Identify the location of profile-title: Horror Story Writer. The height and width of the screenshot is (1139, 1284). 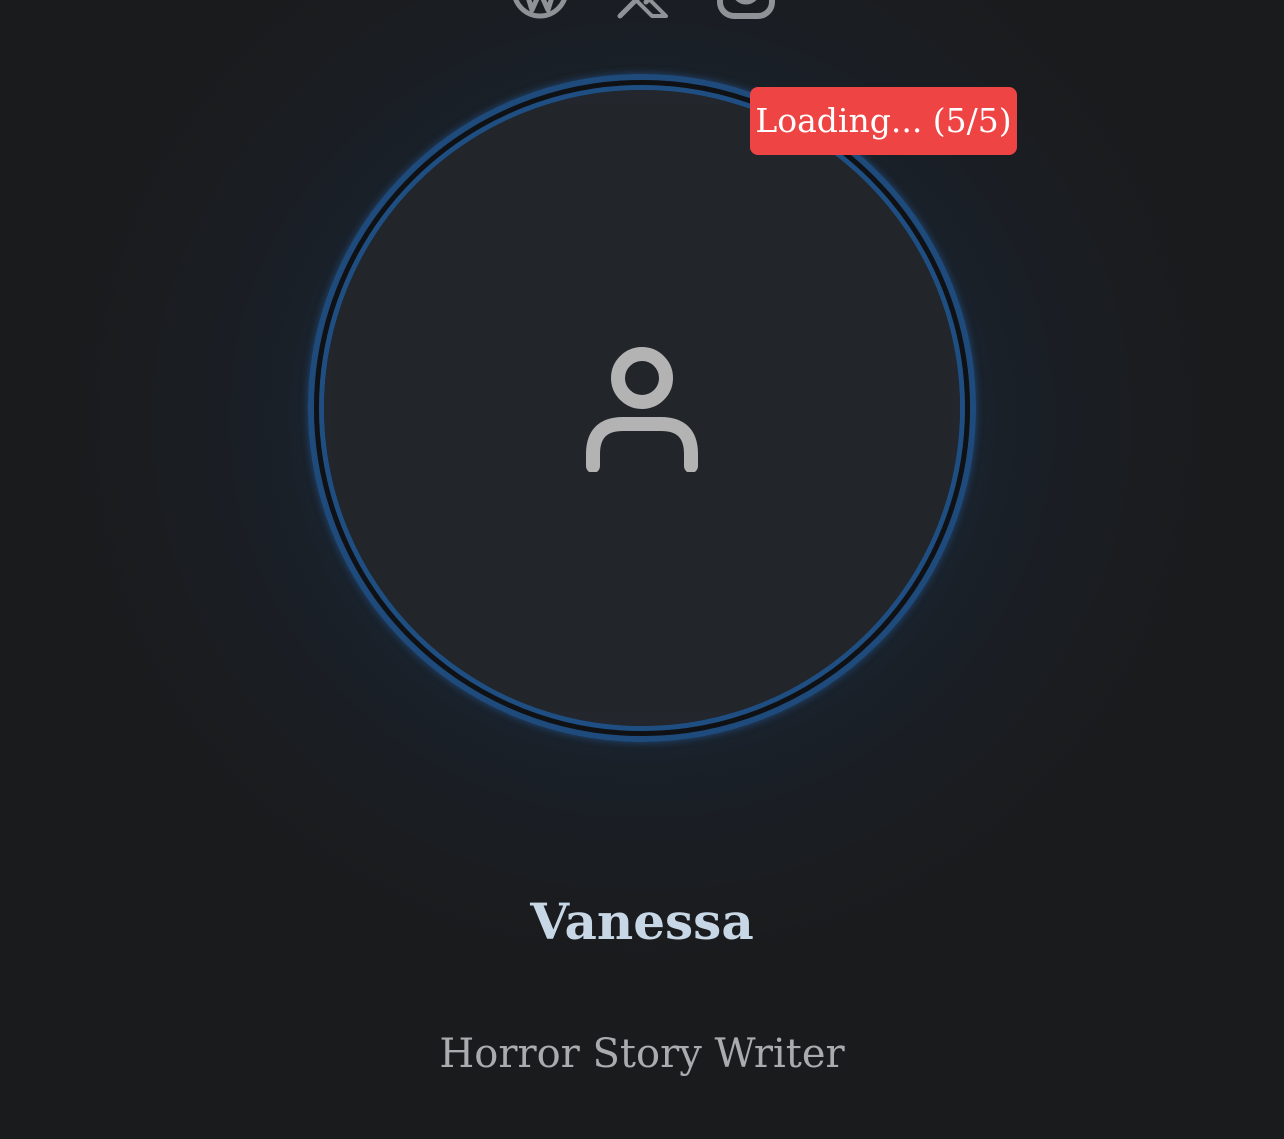
(642, 1054).